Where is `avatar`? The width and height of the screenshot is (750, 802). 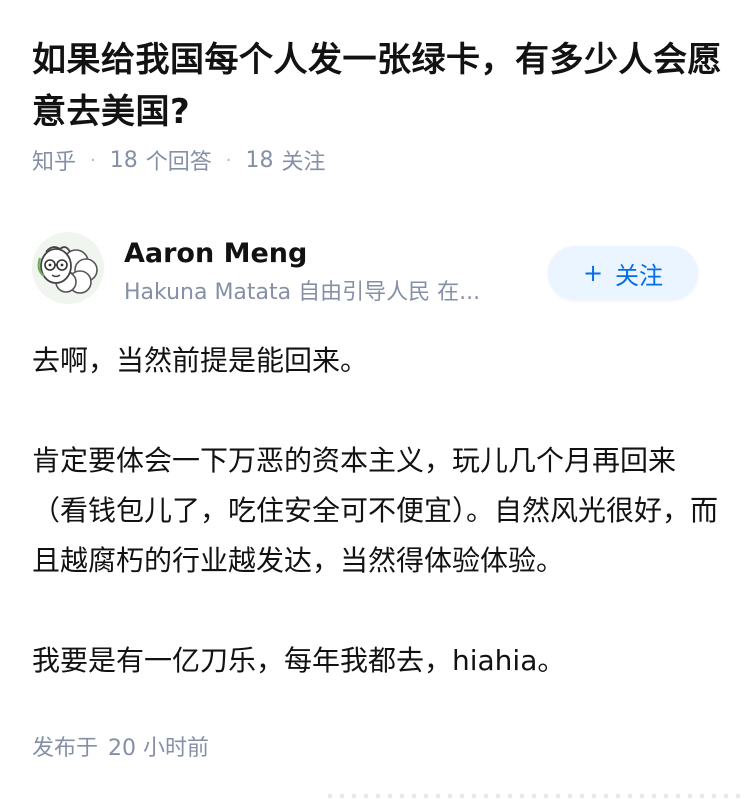
avatar is located at coordinates (68, 268).